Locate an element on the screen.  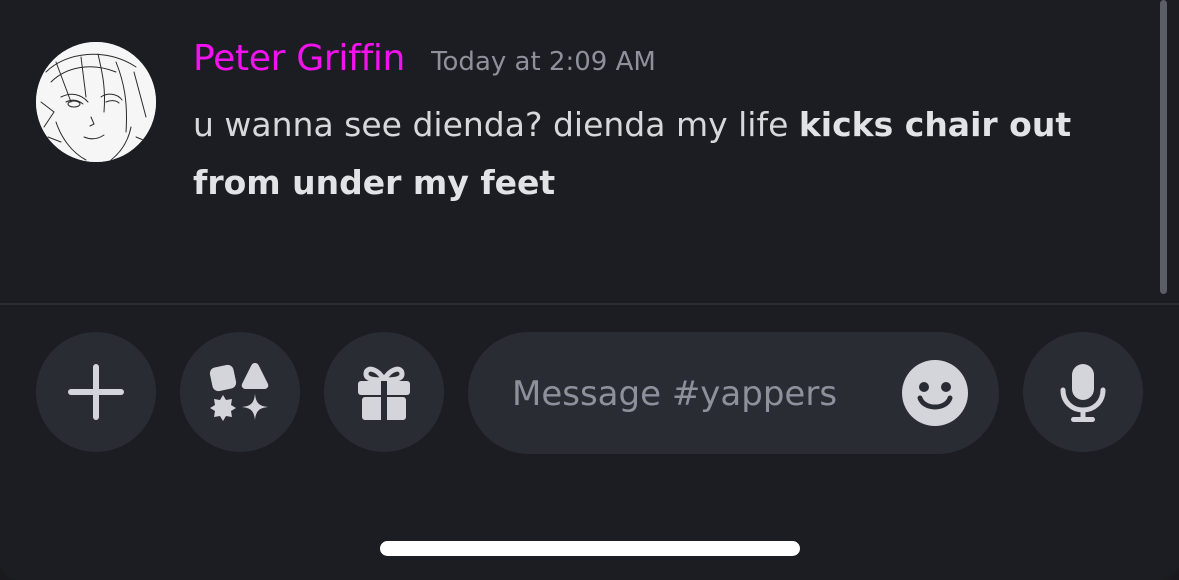
divider is located at coordinates (589, 304).